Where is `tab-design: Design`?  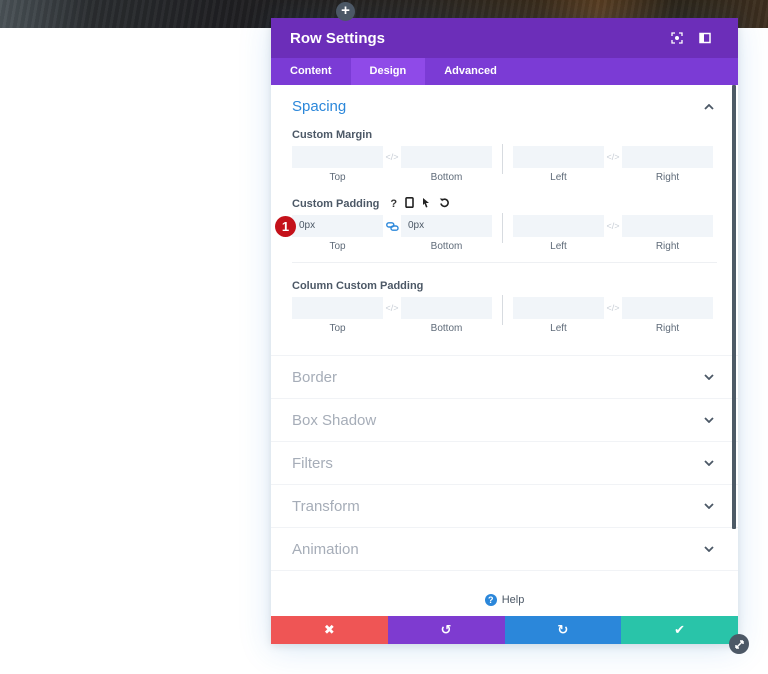 tab-design: Design is located at coordinates (388, 71).